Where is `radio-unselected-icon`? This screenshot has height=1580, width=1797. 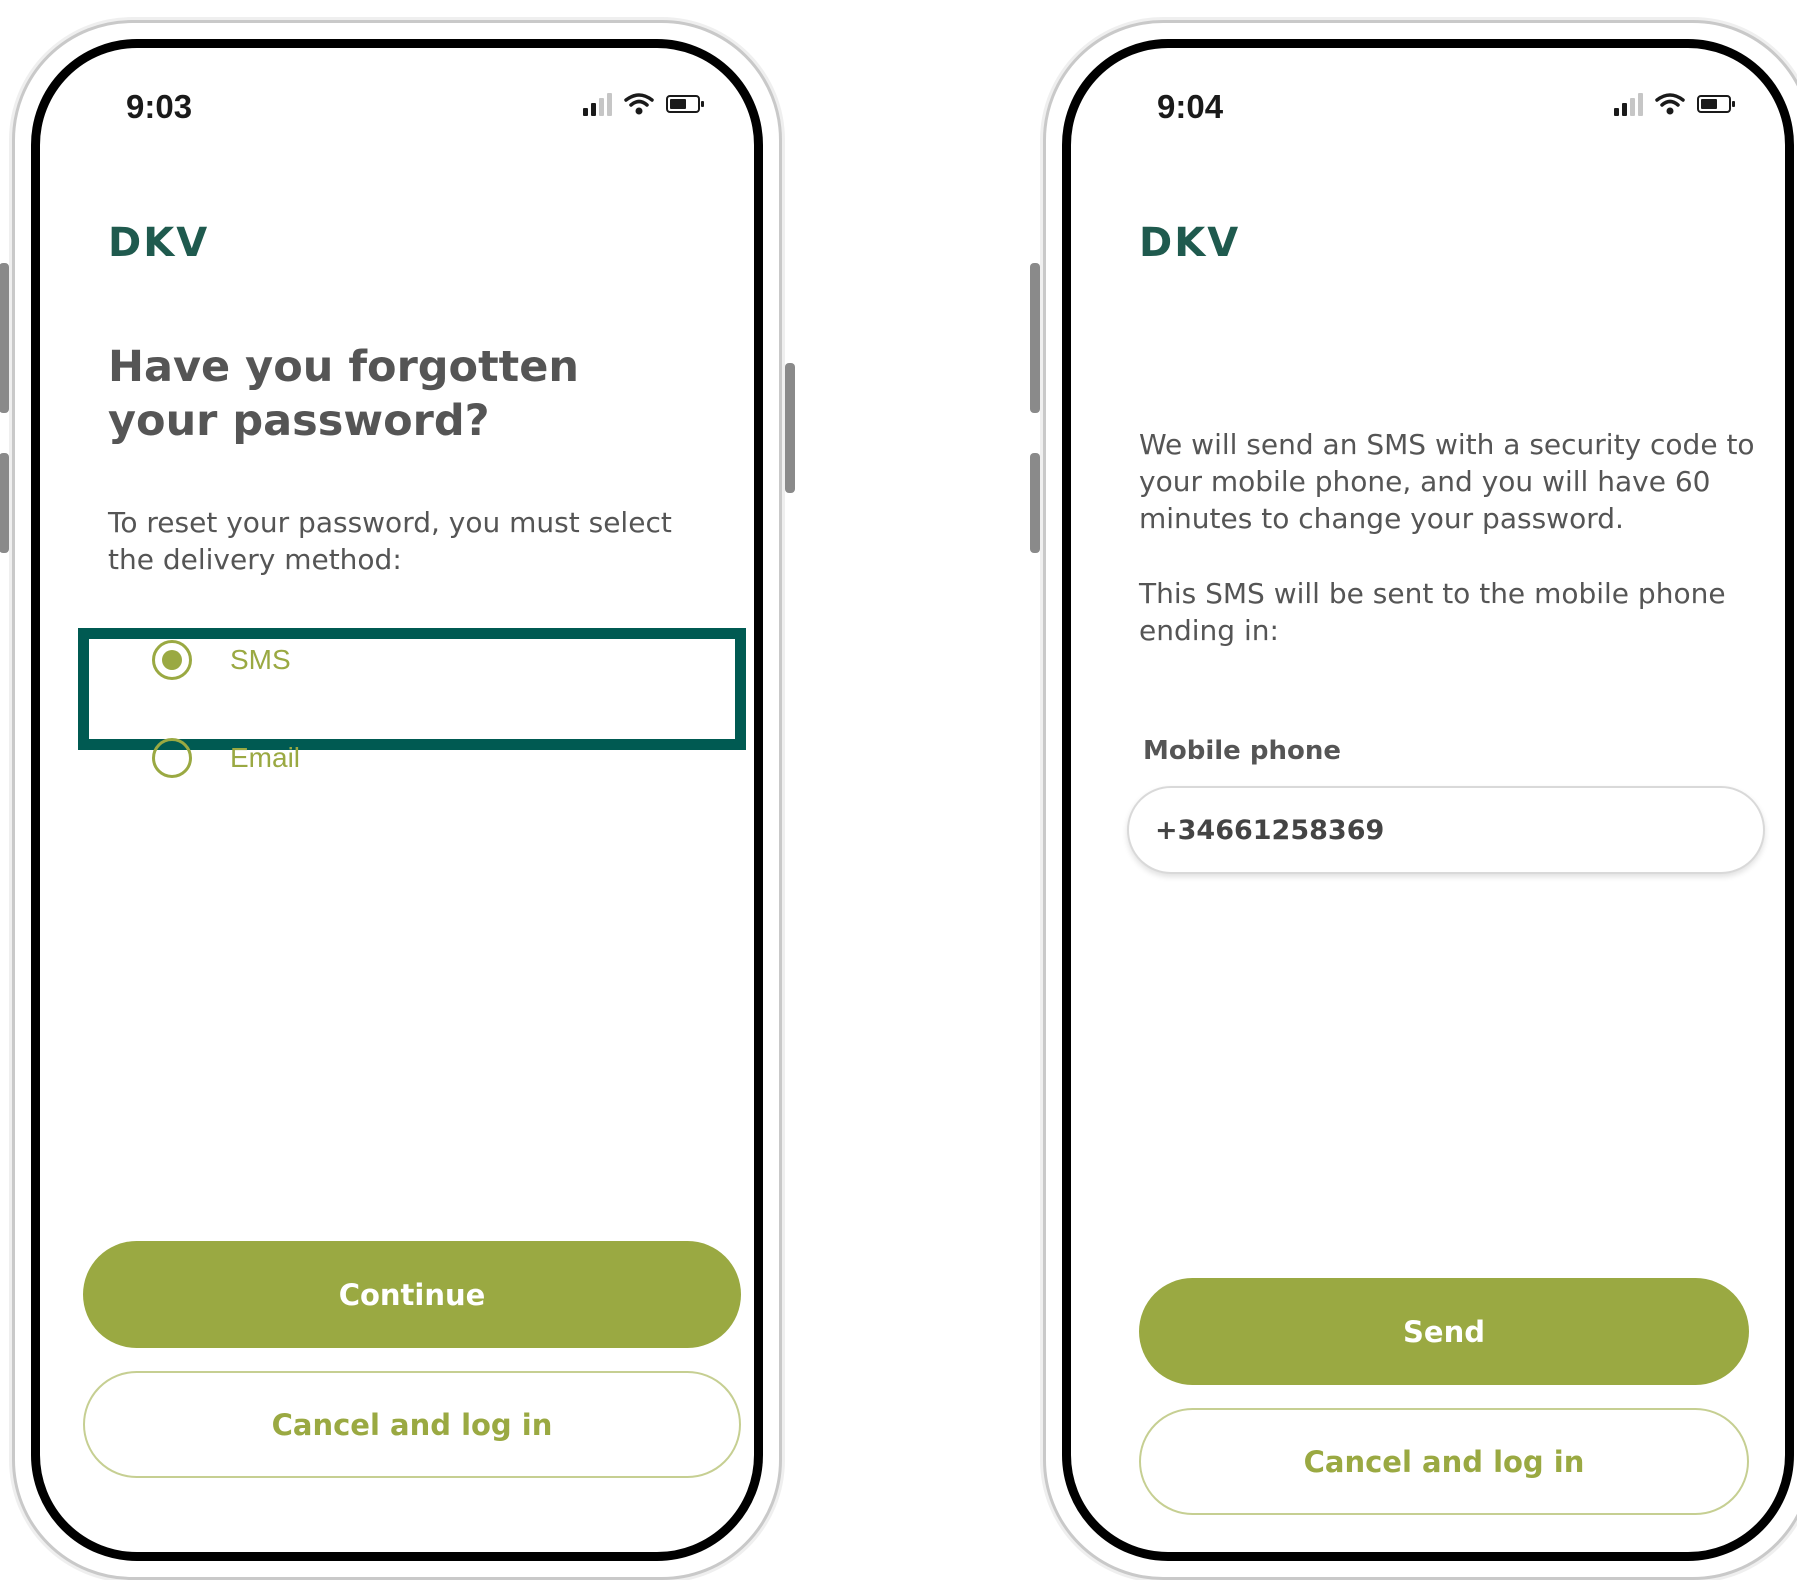 radio-unselected-icon is located at coordinates (172, 758).